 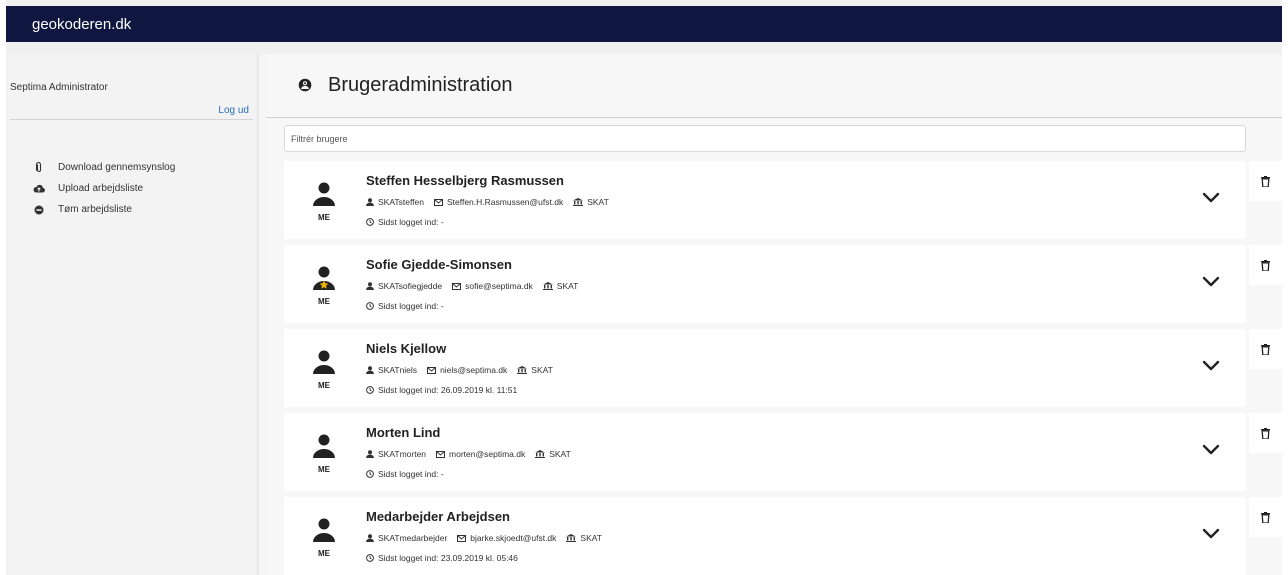 I want to click on top-bar: geokoderen.dk, so click(x=644, y=24).